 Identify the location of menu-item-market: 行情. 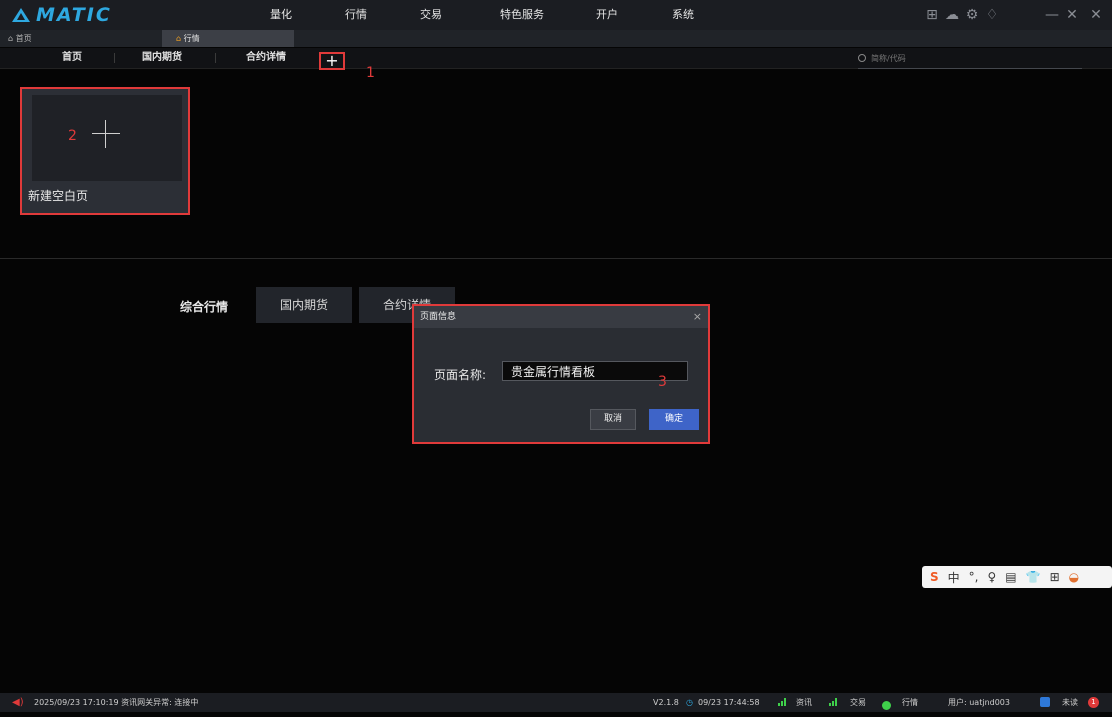
(356, 15).